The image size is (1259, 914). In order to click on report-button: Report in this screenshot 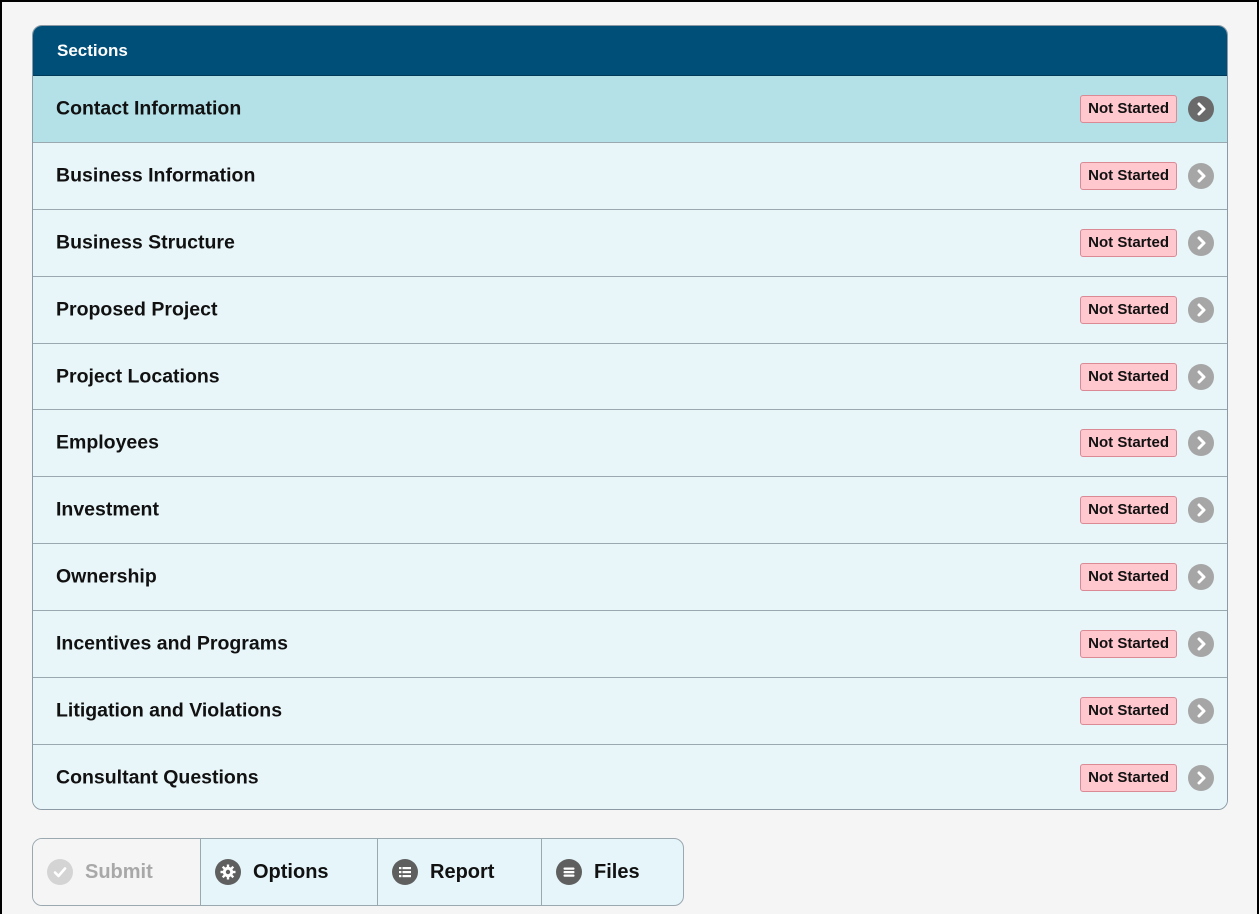, I will do `click(460, 872)`.